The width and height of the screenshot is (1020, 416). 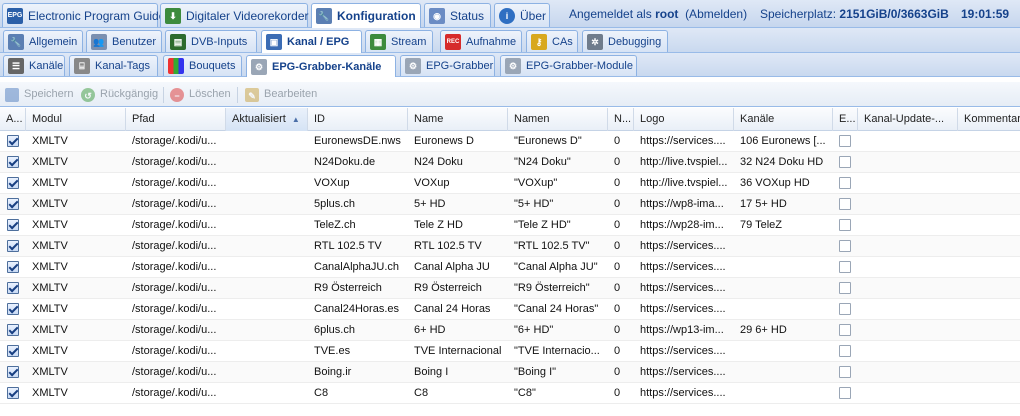 I want to click on tab-channel-tags-label: Kanal-Tags, so click(x=123, y=66).